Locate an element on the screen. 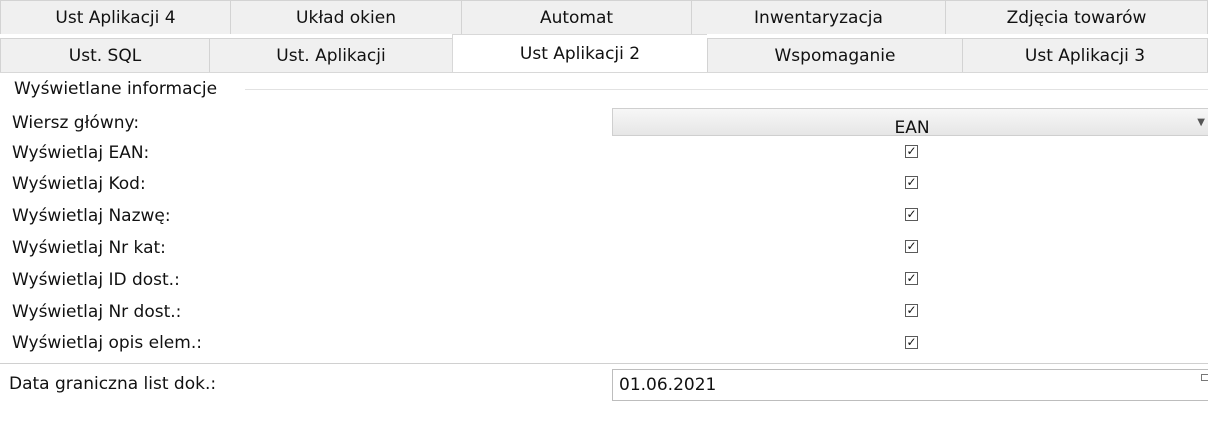 The height and width of the screenshot is (438, 1208). main-row-label: Wiersz główny: is located at coordinates (76, 123).